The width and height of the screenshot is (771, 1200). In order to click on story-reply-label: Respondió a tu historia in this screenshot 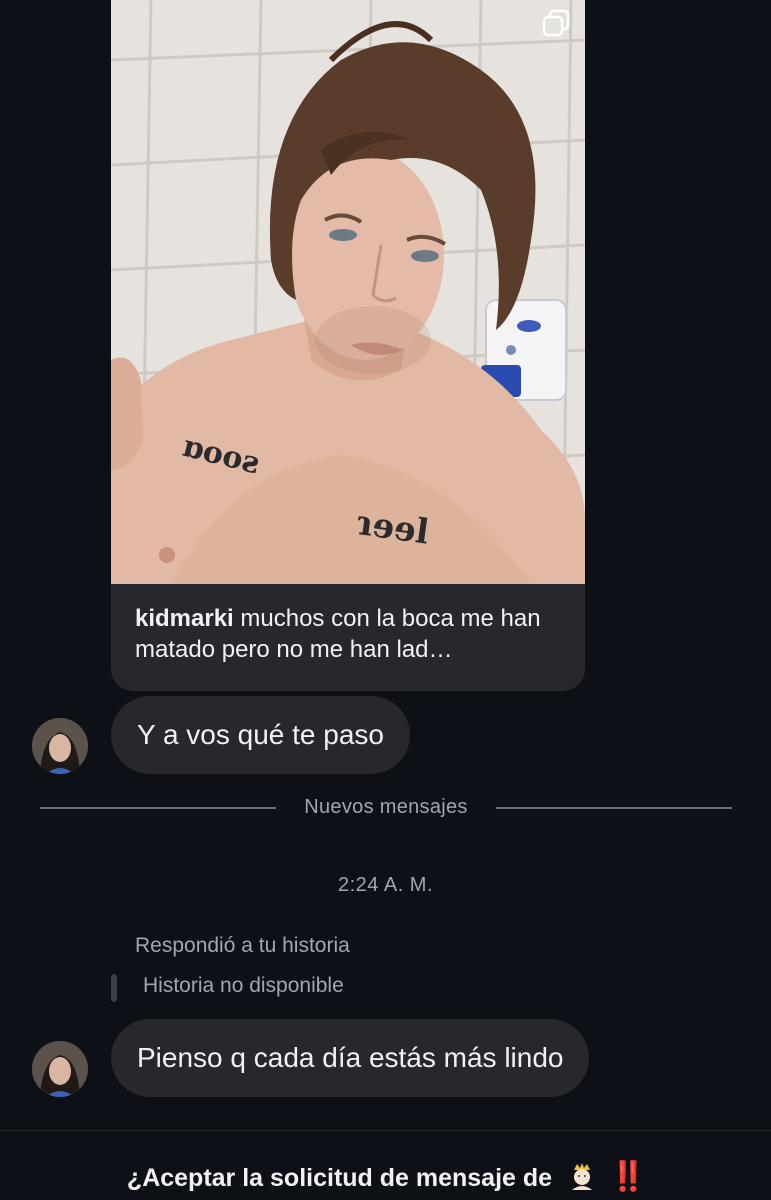, I will do `click(242, 945)`.